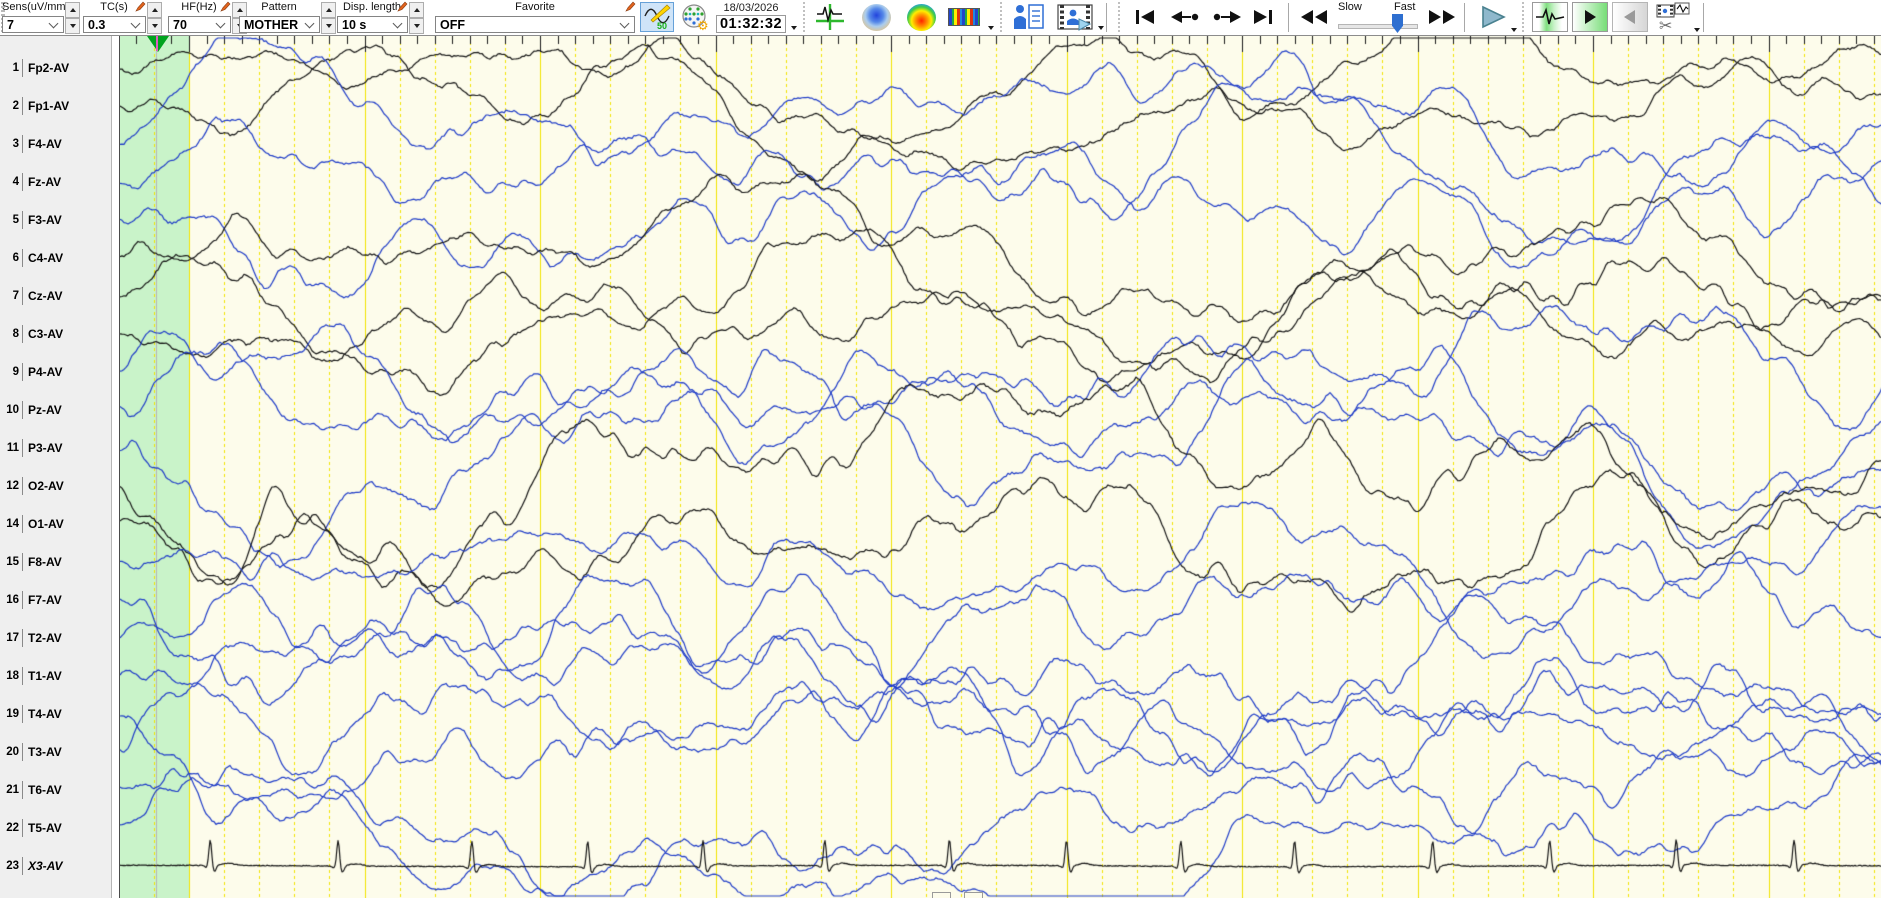  Describe the element at coordinates (1550, 17) in the screenshot. I see `page-review-button` at that location.